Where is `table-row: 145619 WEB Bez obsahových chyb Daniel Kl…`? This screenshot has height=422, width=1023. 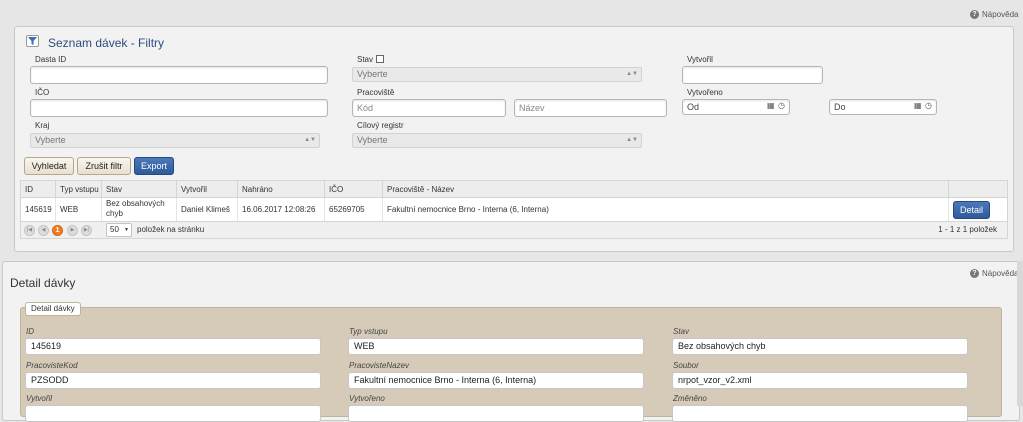 table-row: 145619 WEB Bez obsahových chyb Daniel Kl… is located at coordinates (514, 210).